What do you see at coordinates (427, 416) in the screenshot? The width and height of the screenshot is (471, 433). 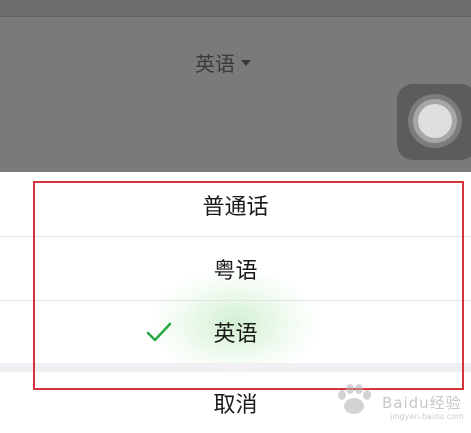 I see `watermark-url: jingyan.baidu.com` at bounding box center [427, 416].